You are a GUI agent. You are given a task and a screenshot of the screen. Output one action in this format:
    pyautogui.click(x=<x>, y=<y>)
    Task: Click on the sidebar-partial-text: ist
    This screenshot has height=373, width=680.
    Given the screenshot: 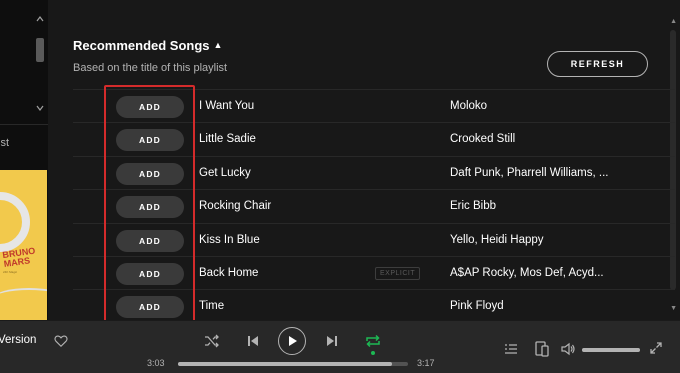 What is the action you would take?
    pyautogui.click(x=4, y=143)
    